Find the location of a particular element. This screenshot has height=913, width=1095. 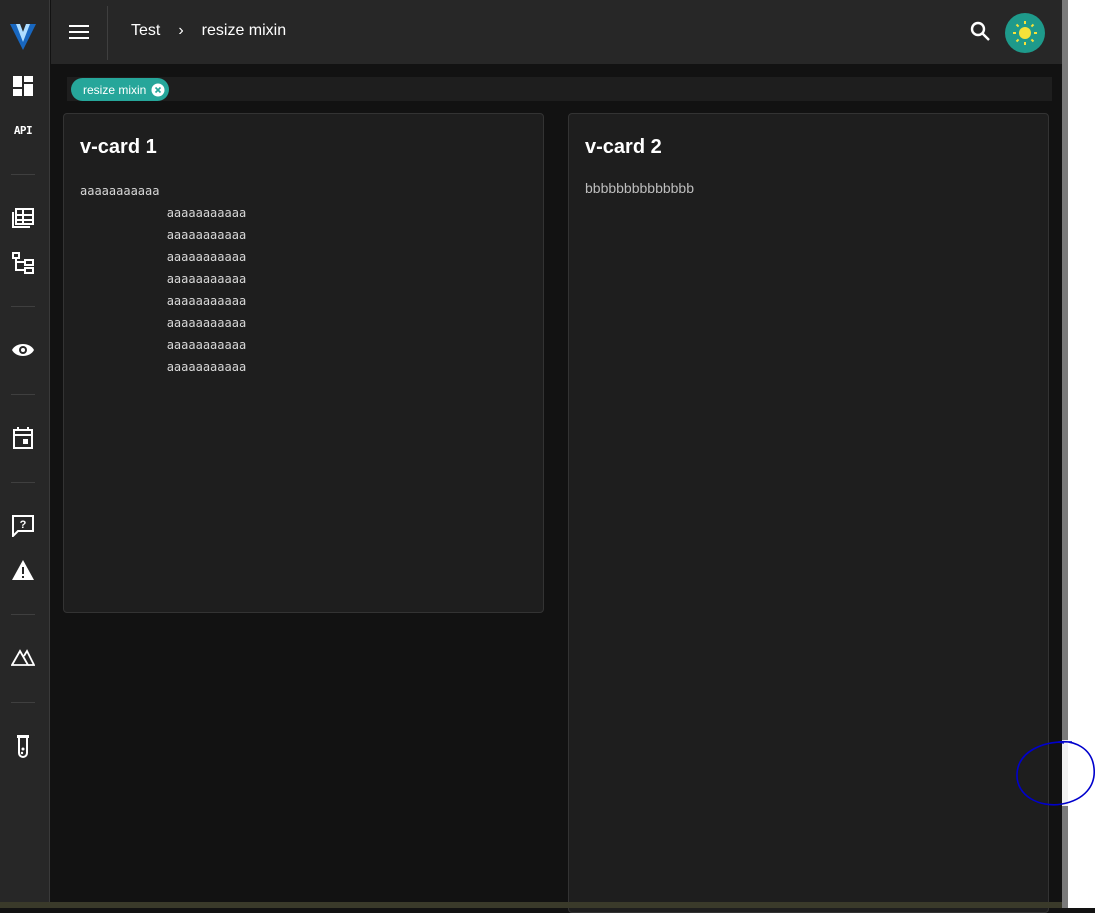

app-bar: Test › resize mixin is located at coordinates (556, 32).